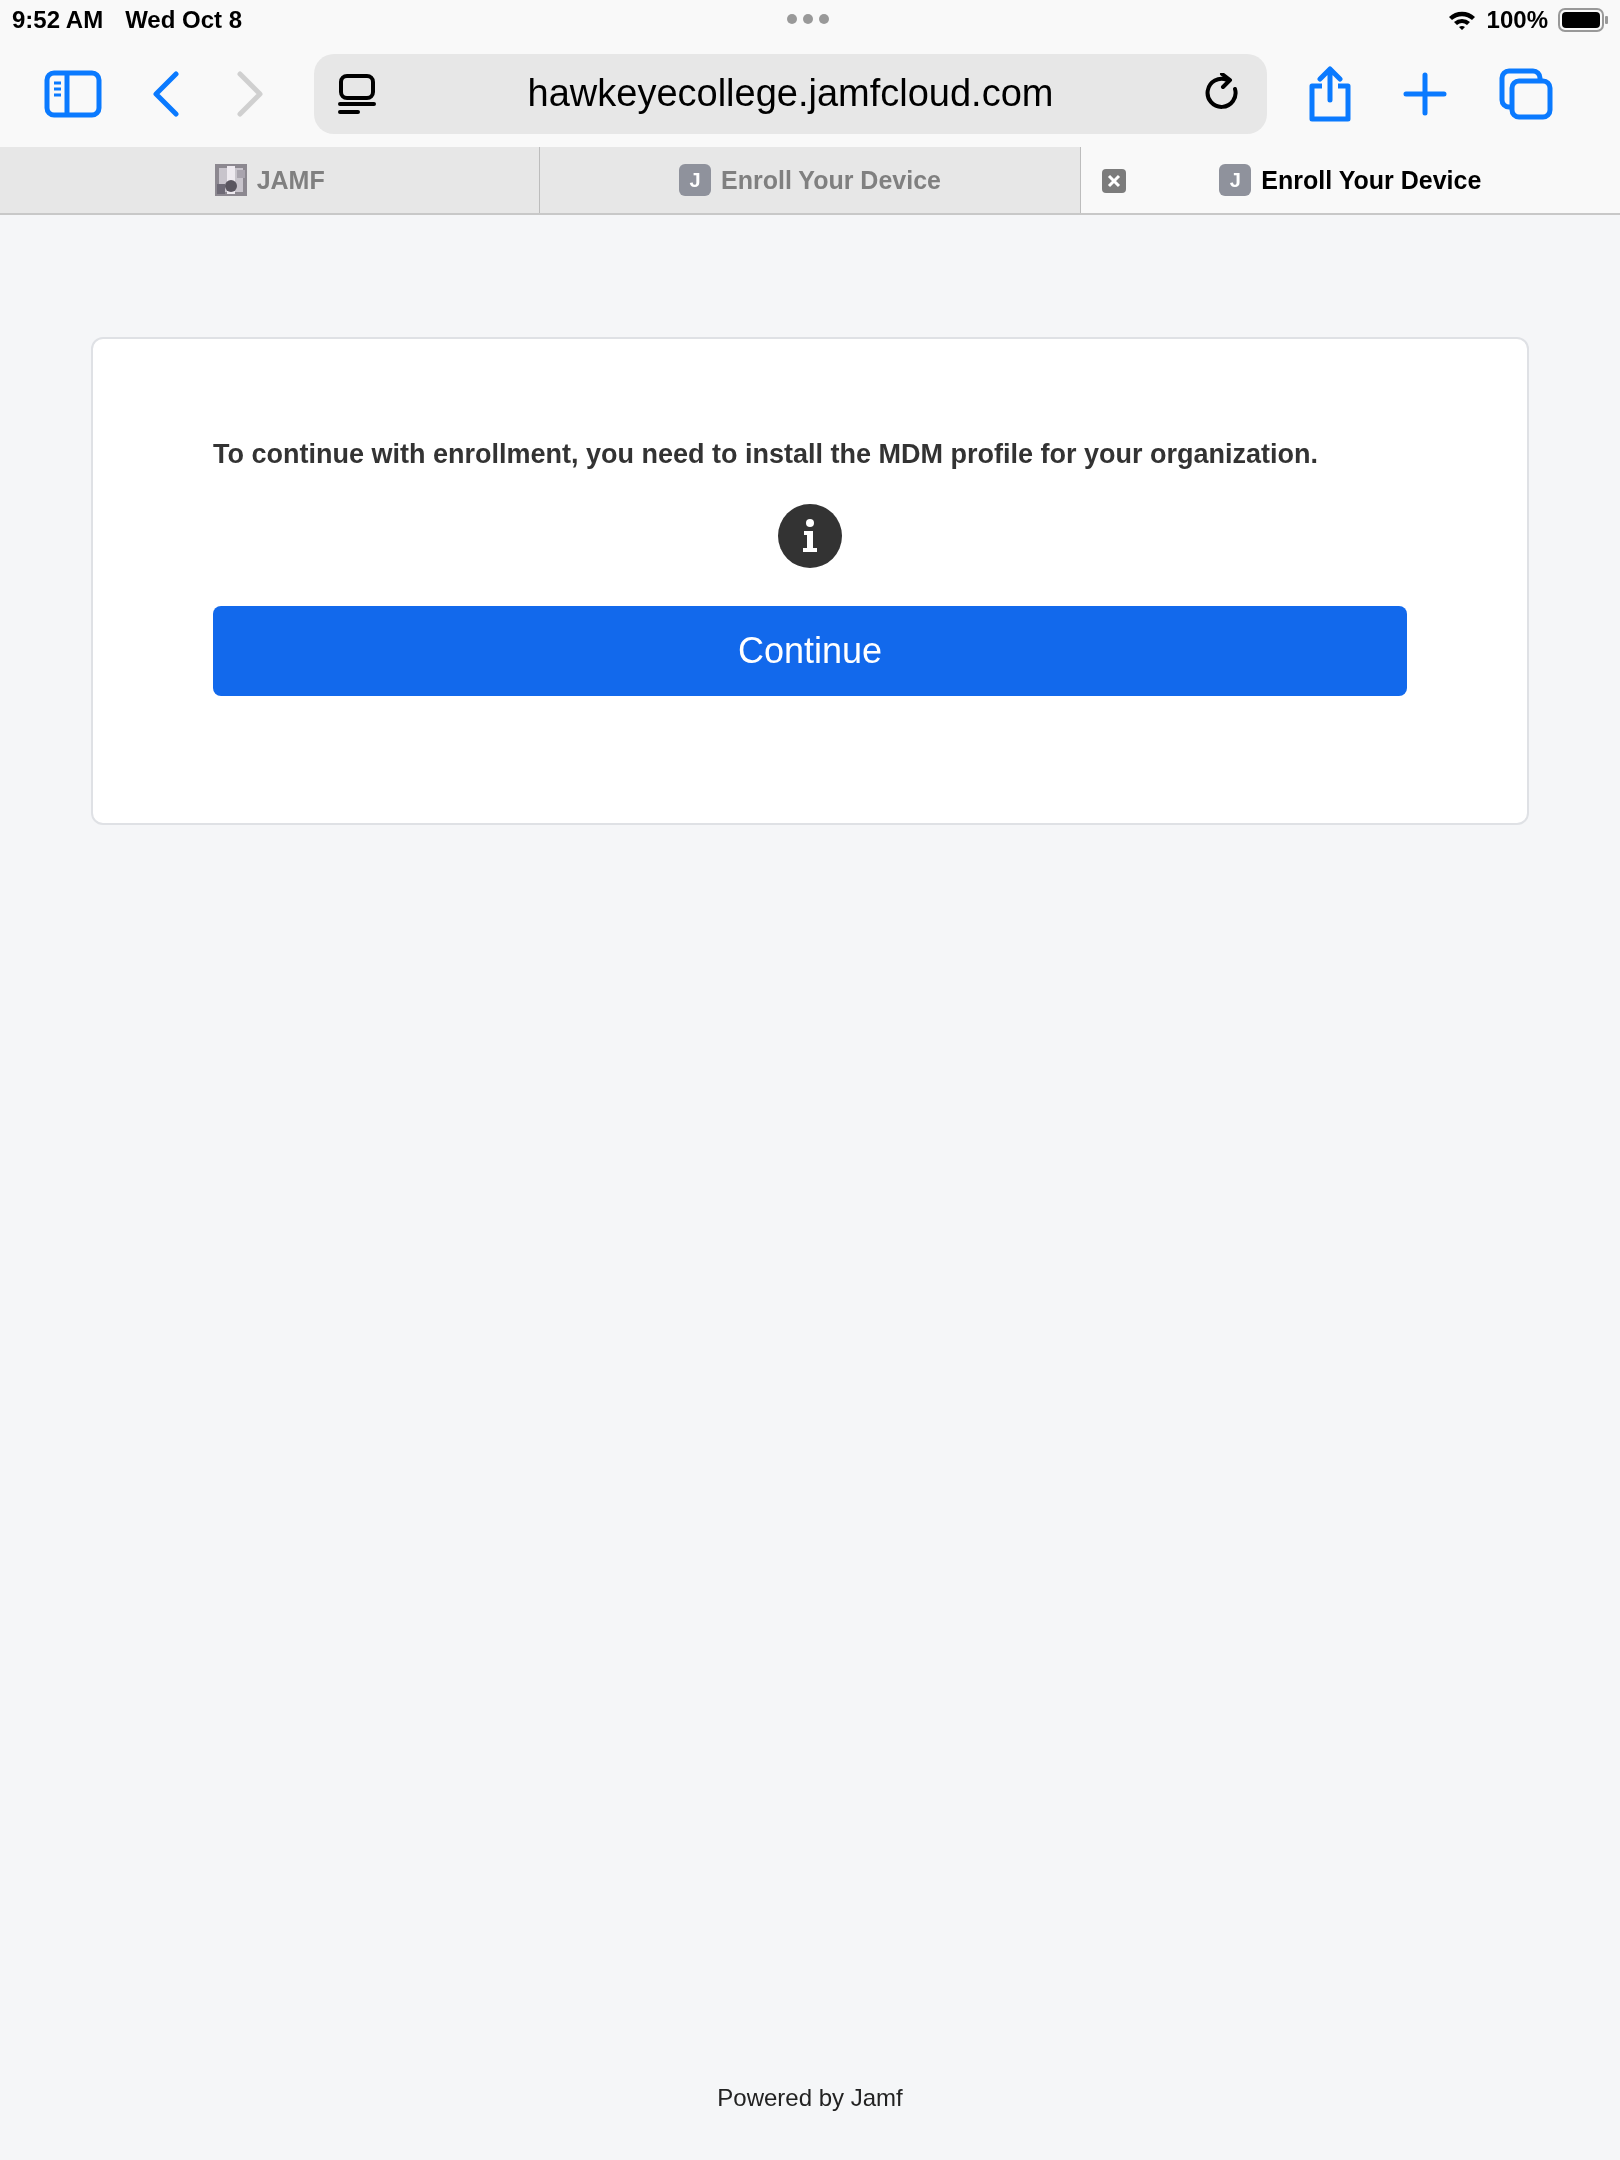 The height and width of the screenshot is (2160, 1620). What do you see at coordinates (290, 180) in the screenshot?
I see `tab-title: JAMF` at bounding box center [290, 180].